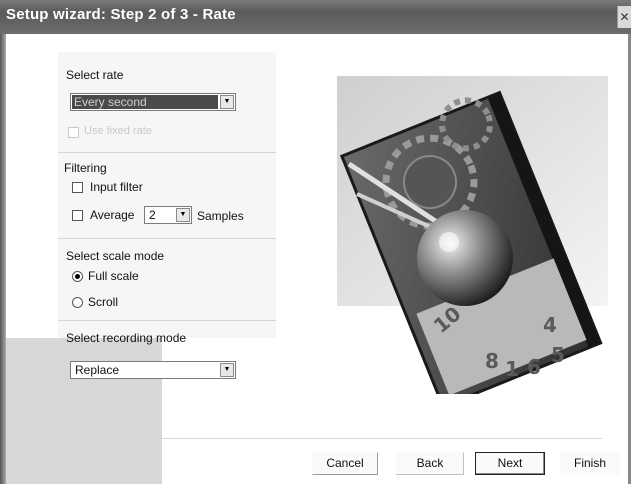  Describe the element at coordinates (95, 75) in the screenshot. I see `select-rate-heading: Select rate` at that location.